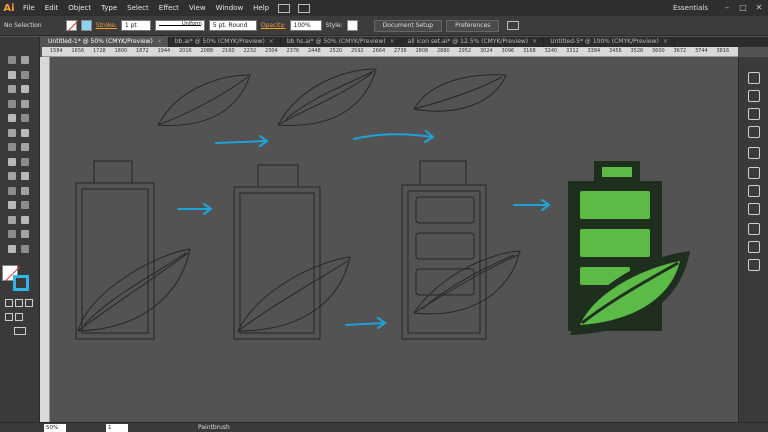 The image size is (768, 432). Describe the element at coordinates (754, 247) in the screenshot. I see `graphic-styles-icon` at that location.